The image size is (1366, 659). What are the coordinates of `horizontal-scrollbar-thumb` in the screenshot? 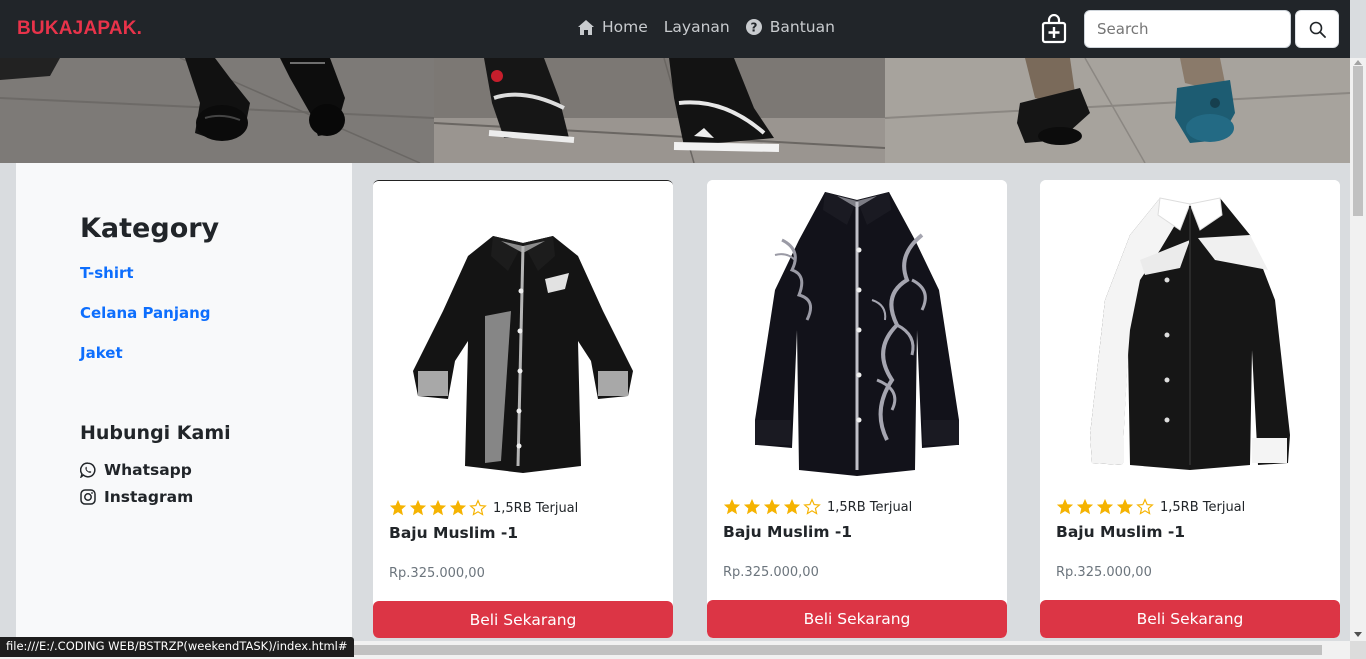 It's located at (822, 650).